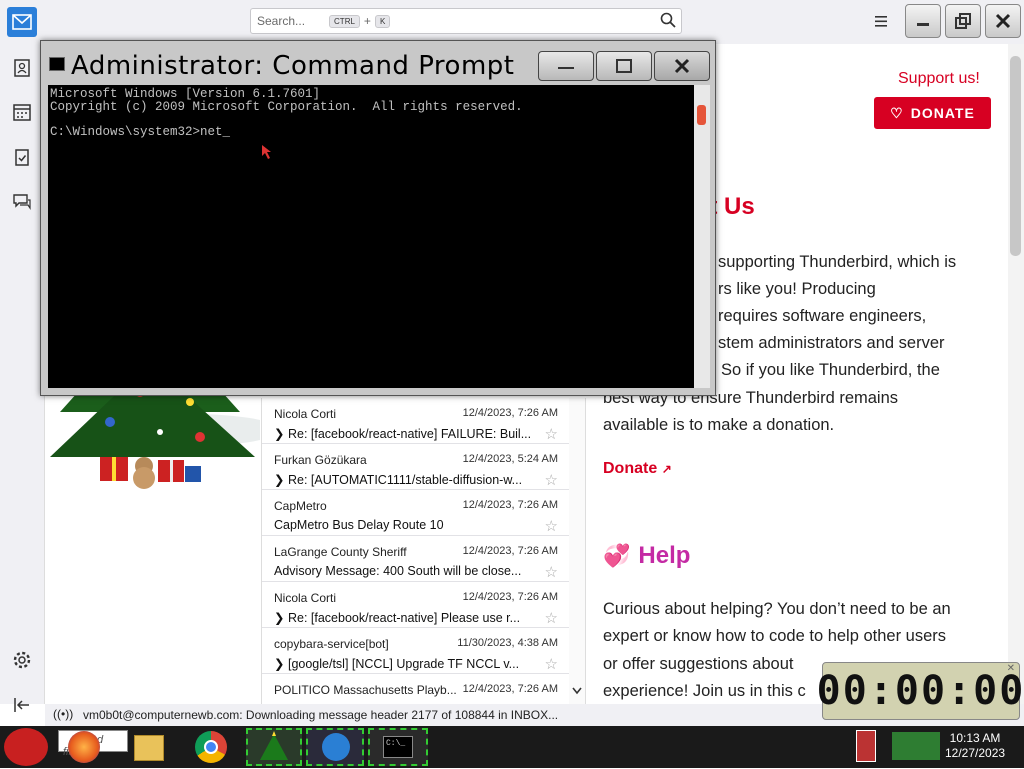 This screenshot has width=1024, height=769. What do you see at coordinates (830, 370) in the screenshot?
I see `support-paragraph-line: So if you like Thunderbird, the` at bounding box center [830, 370].